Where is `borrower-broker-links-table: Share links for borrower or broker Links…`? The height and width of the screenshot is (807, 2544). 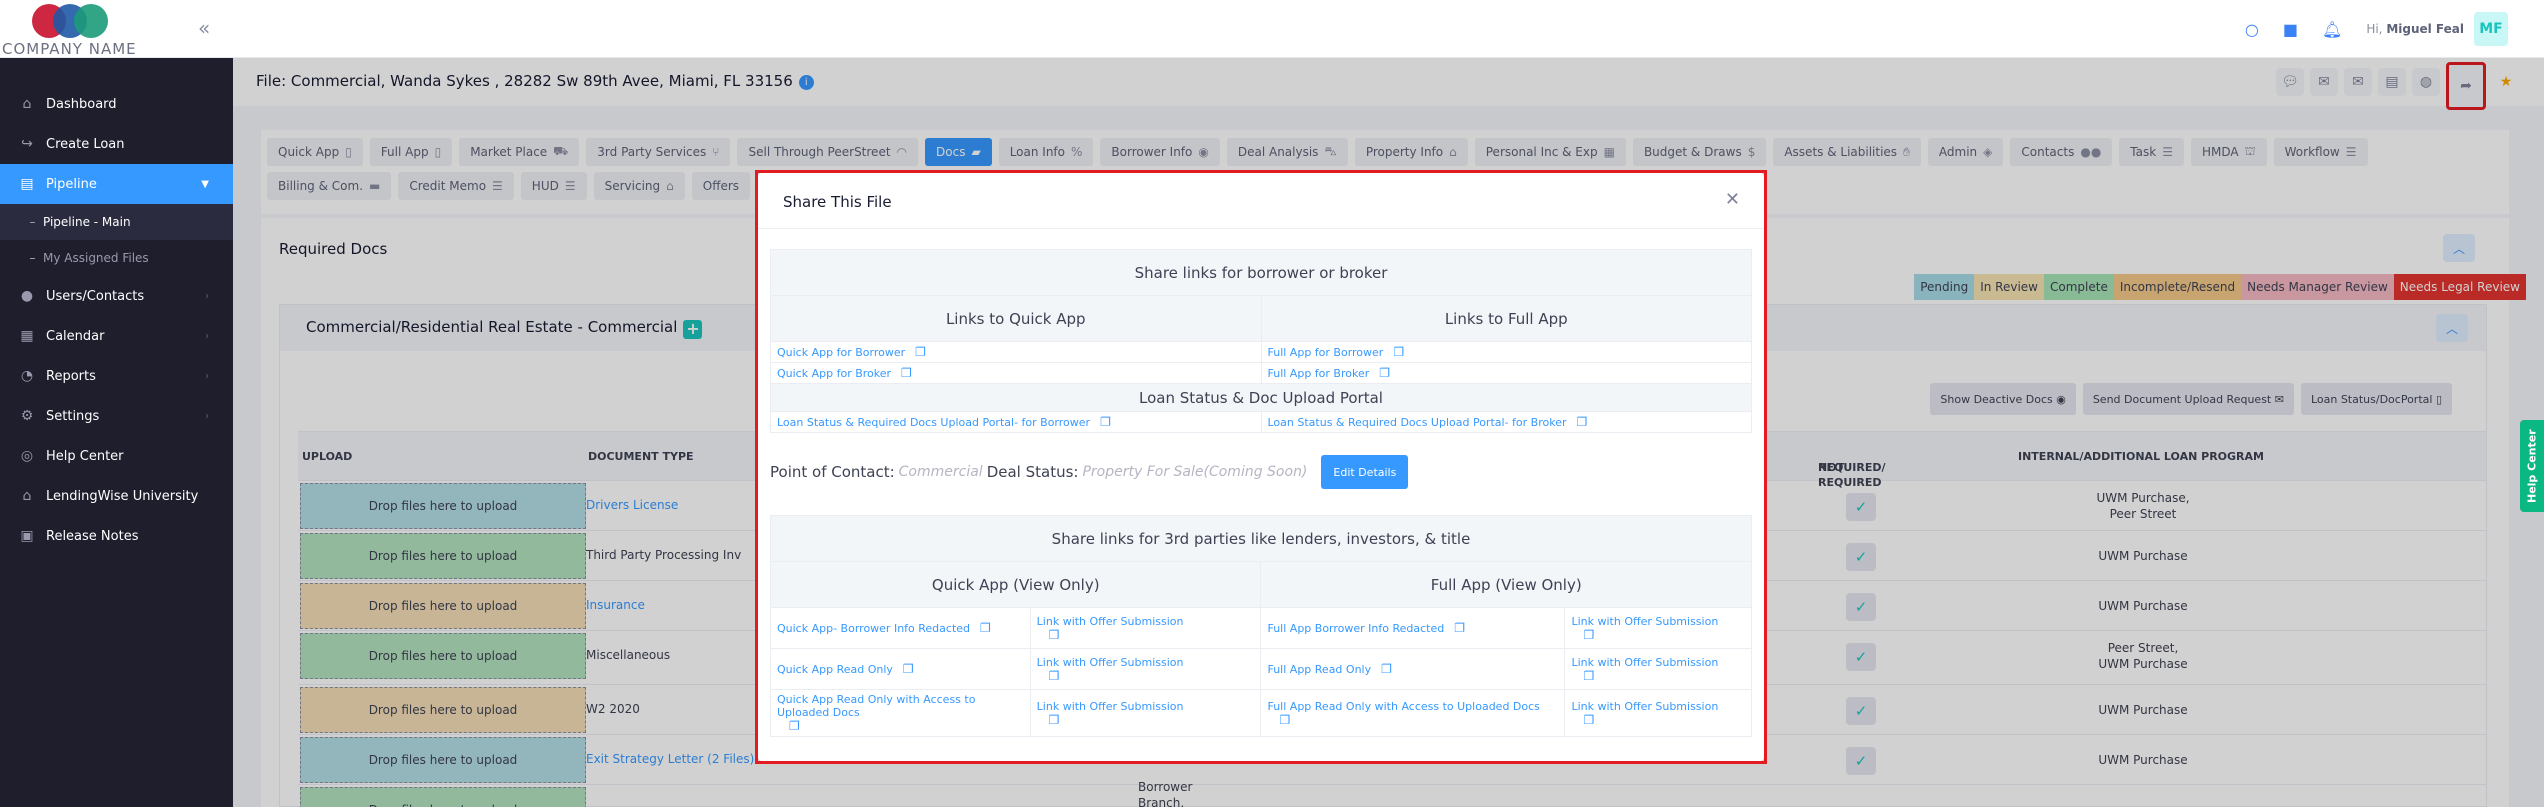
borrower-broker-links-table: Share links for borrower or broker Links… is located at coordinates (1261, 341).